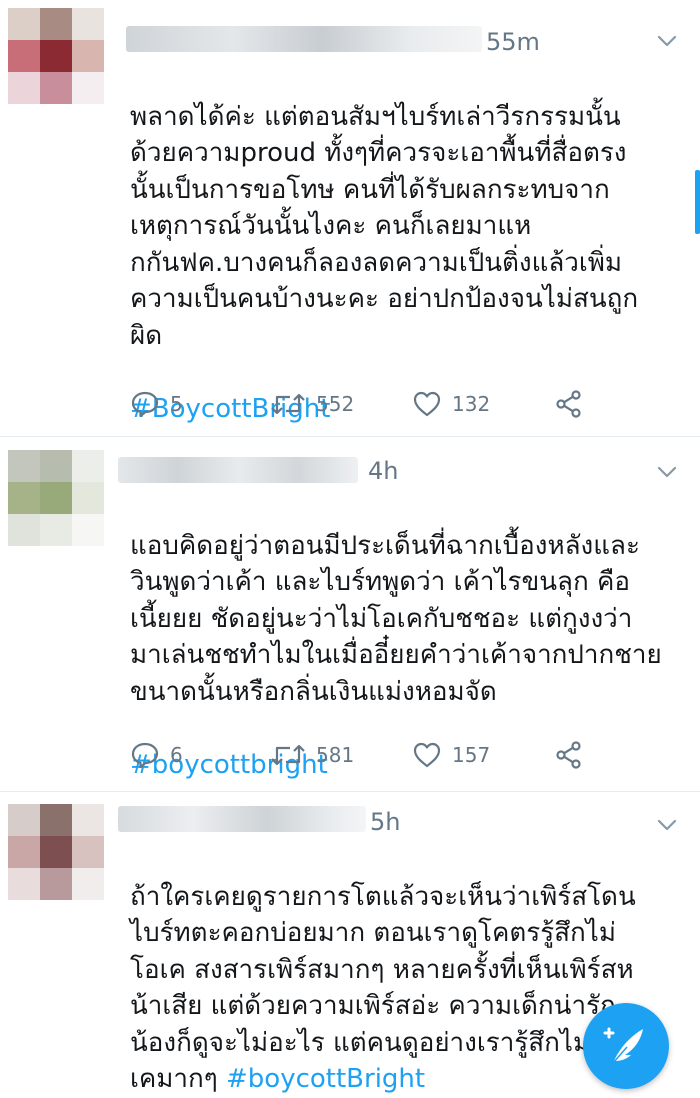 This screenshot has height=1098, width=700. Describe the element at coordinates (383, 471) in the screenshot. I see `tweet-timestamp: 4h` at that location.